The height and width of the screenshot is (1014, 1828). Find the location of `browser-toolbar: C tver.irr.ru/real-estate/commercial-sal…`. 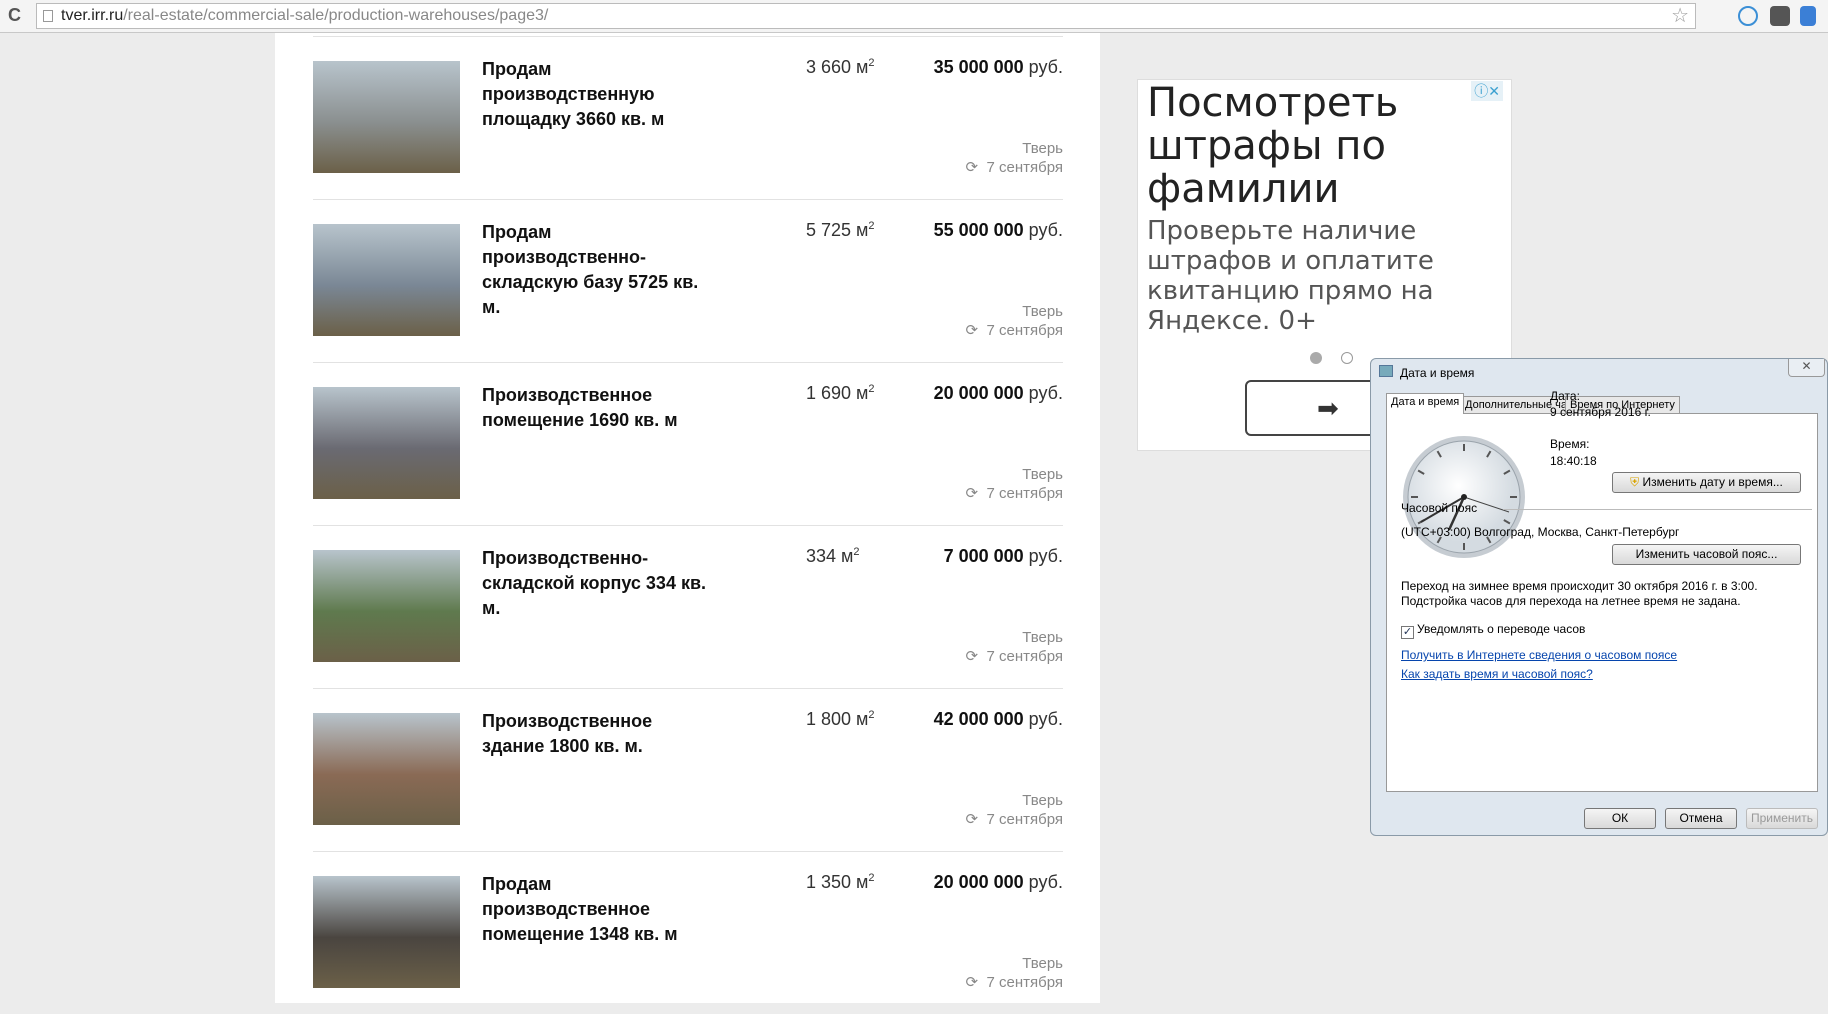

browser-toolbar: C tver.irr.ru/real-estate/commercial-sal… is located at coordinates (914, 16).